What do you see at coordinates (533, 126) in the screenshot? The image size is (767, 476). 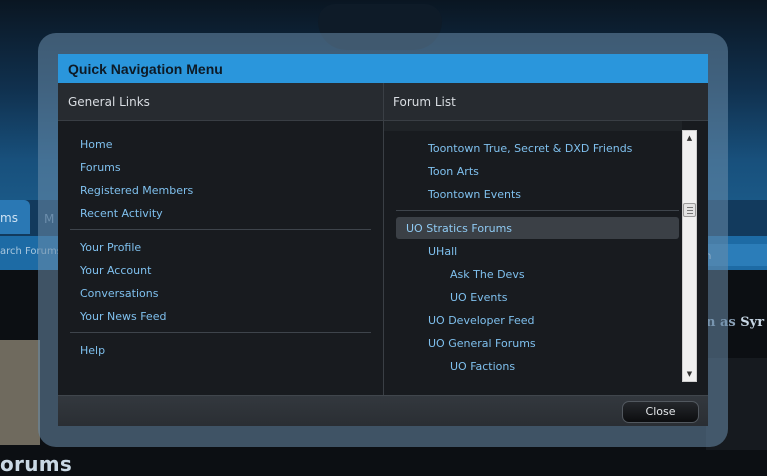 I see `forum-list-topline` at bounding box center [533, 126].